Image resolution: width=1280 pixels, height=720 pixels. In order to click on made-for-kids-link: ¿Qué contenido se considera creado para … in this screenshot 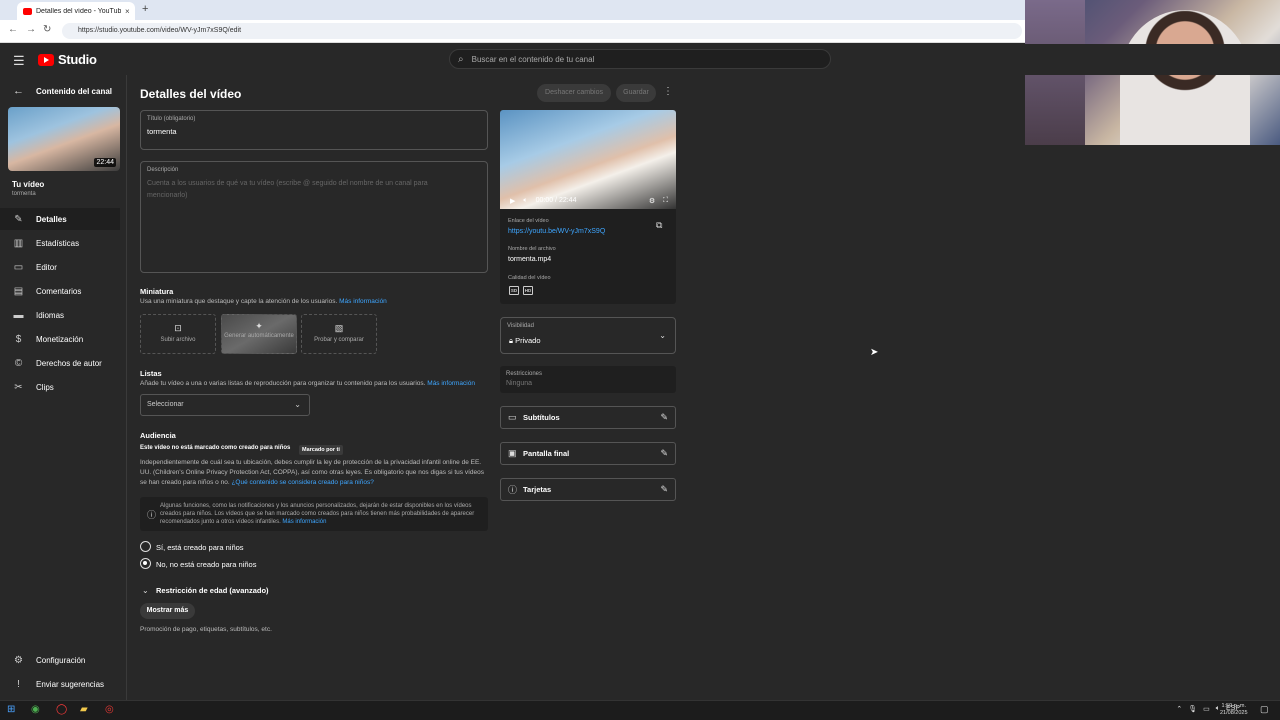, I will do `click(302, 482)`.